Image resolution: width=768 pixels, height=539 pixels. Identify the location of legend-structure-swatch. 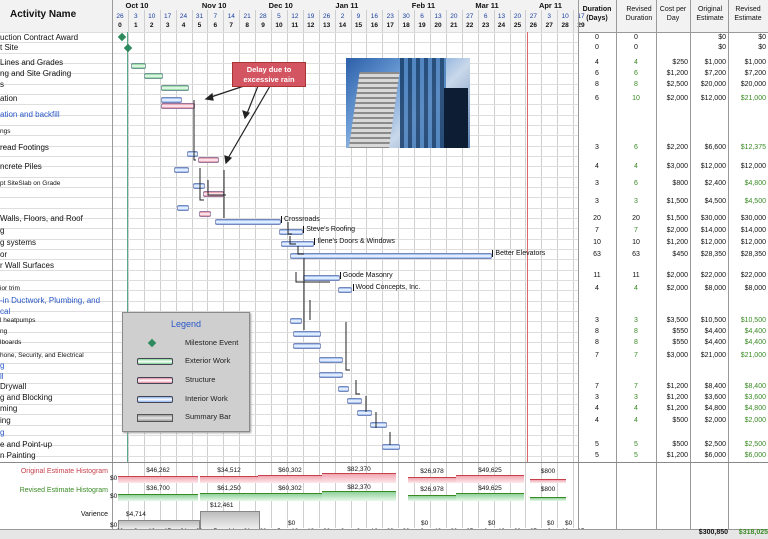
(155, 380).